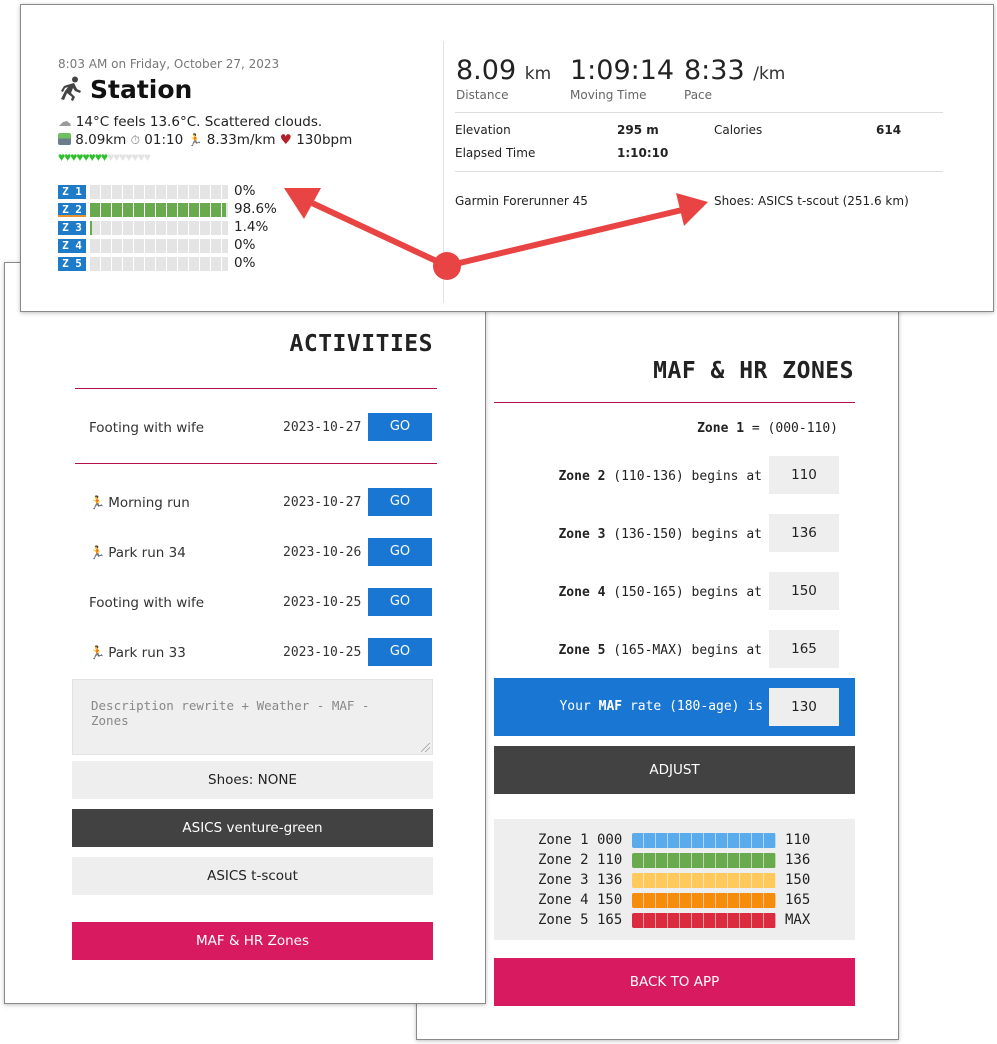 This screenshot has width=997, height=1044. I want to click on stopwatch-icon: ⏱, so click(135, 140).